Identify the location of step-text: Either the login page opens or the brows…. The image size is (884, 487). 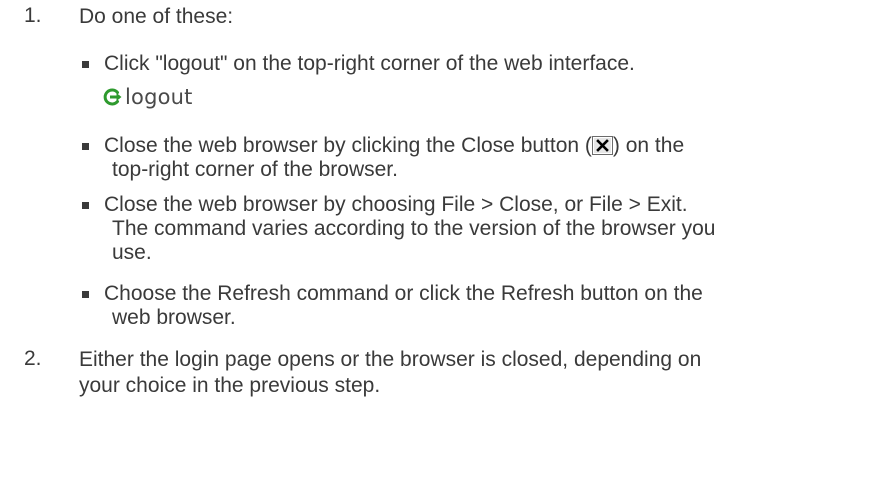
(476, 373).